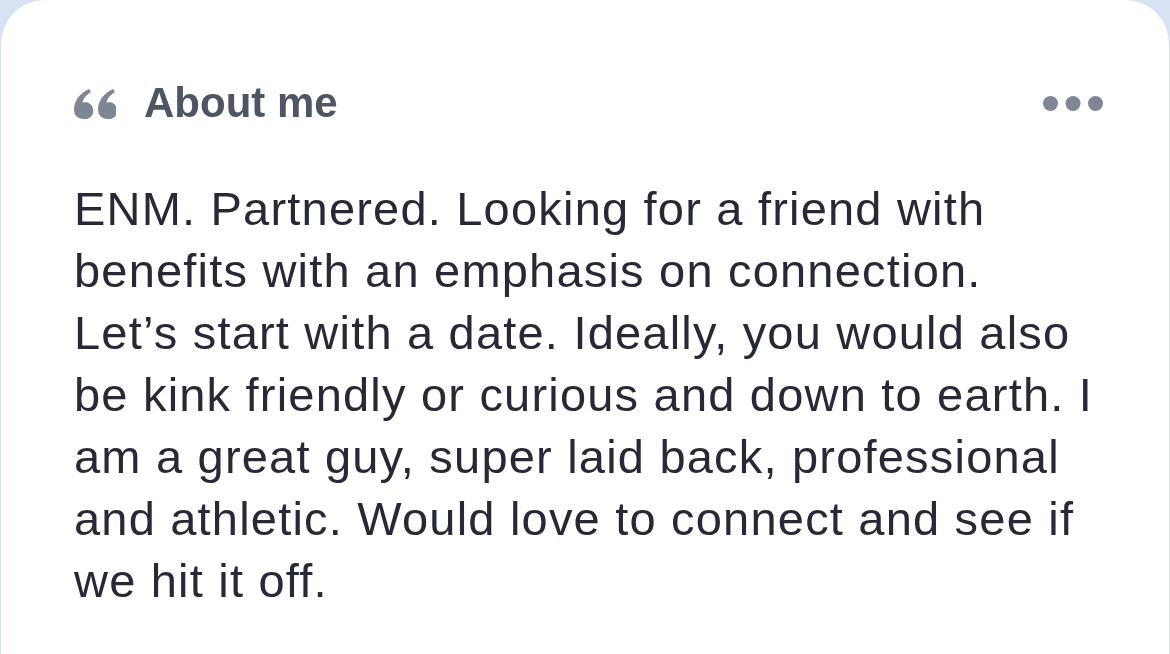 This screenshot has width=1170, height=654. Describe the element at coordinates (95, 104) in the screenshot. I see `quote-icon` at that location.